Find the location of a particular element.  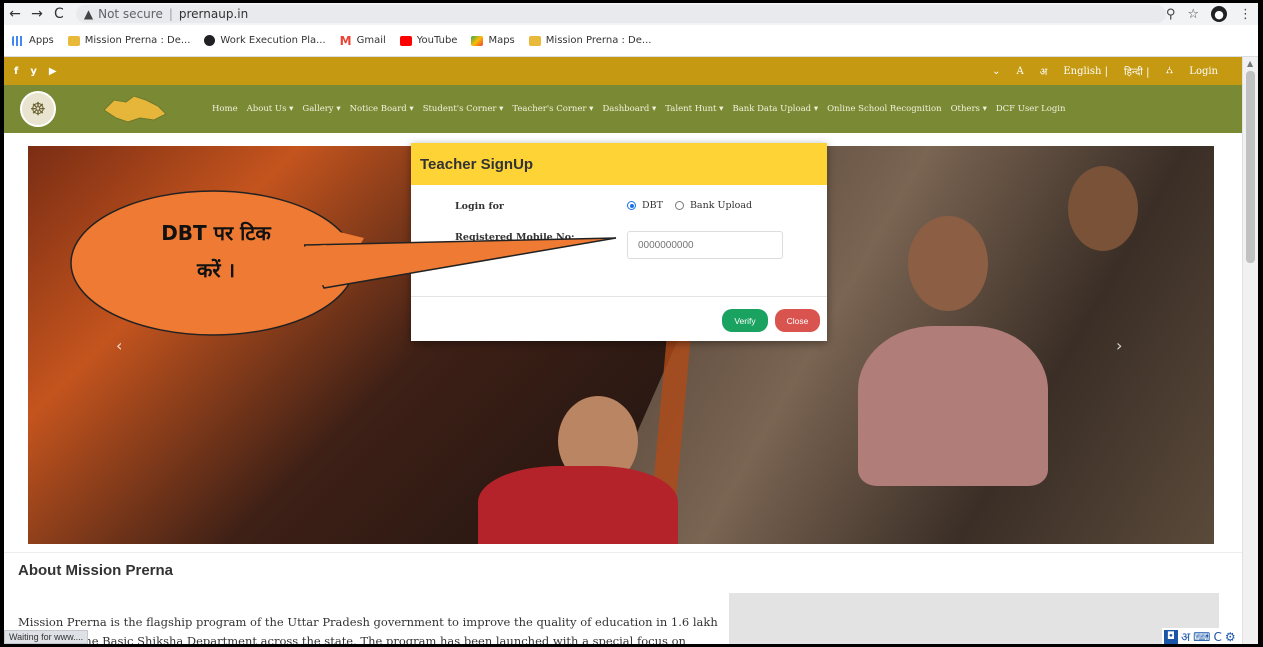

browser-toolbar: ← → C ▲ Not secure | prernaup.in ⚲ ☆ ● ⋮ is located at coordinates (631, 14).